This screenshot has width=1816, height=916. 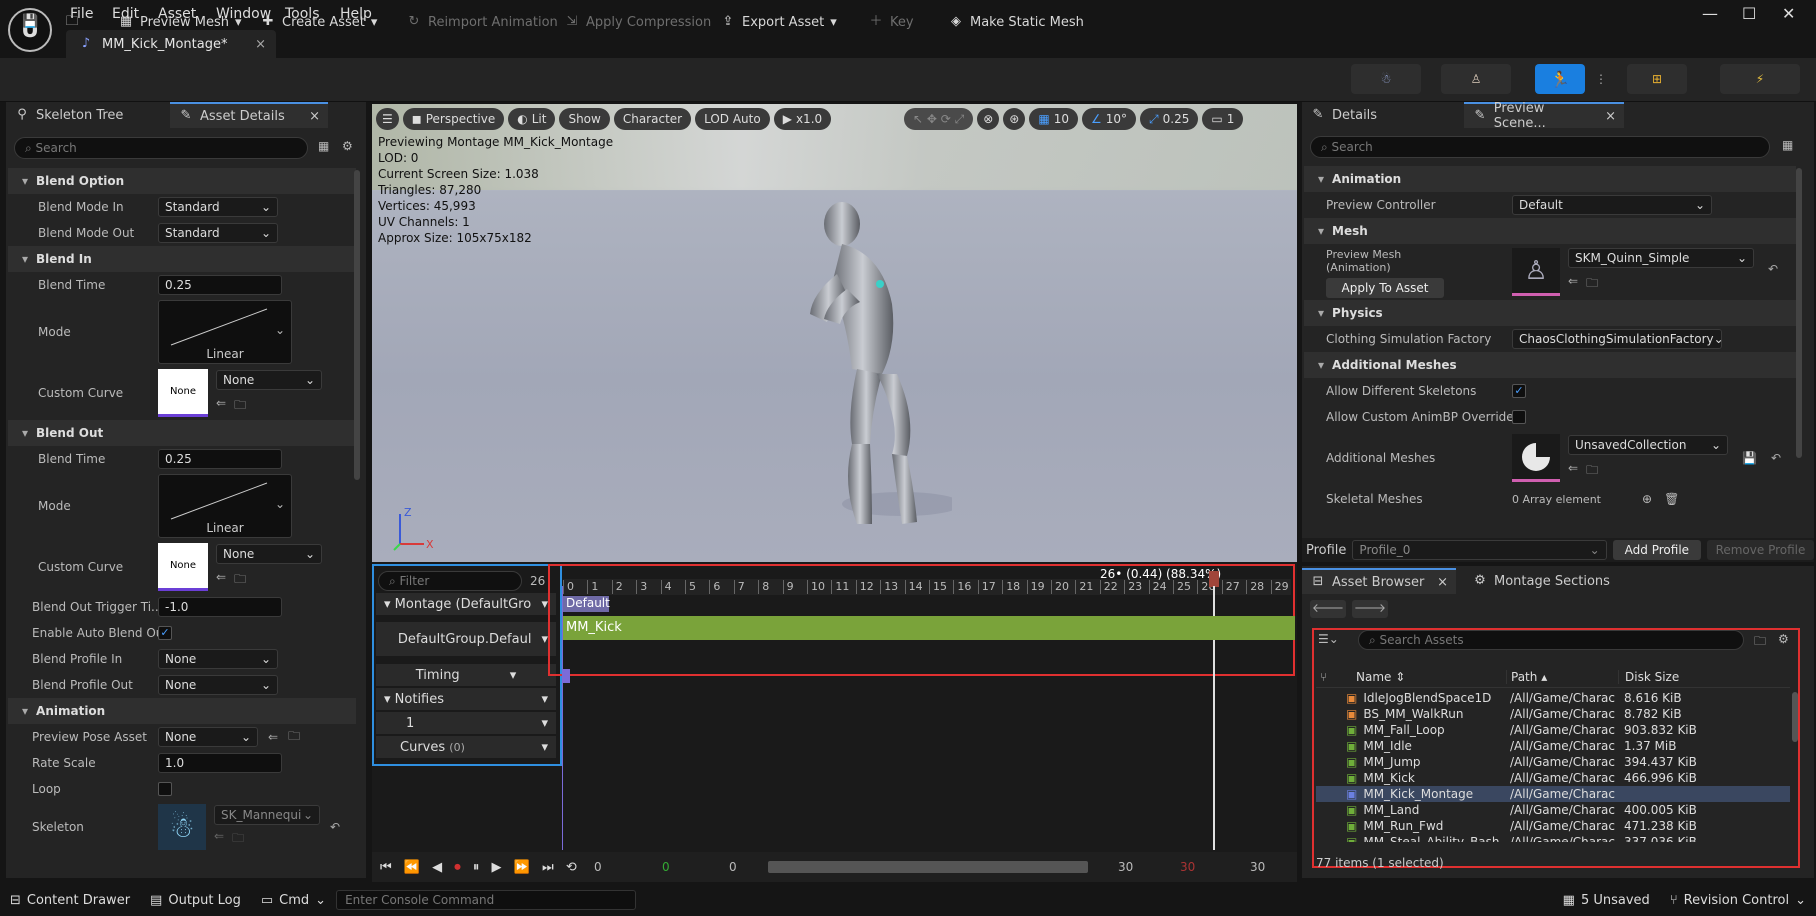 What do you see at coordinates (1550, 313) in the screenshot?
I see `section-physics: Physics` at bounding box center [1550, 313].